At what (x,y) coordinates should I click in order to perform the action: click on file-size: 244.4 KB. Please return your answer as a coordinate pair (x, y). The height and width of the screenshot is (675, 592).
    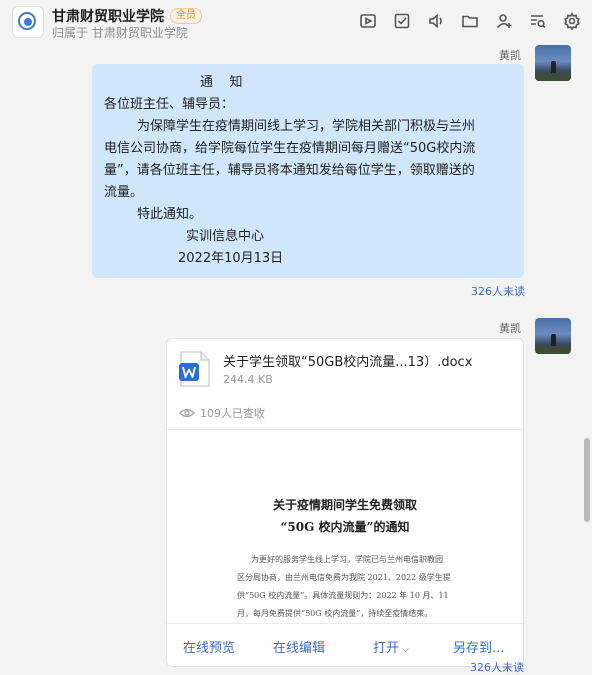
    Looking at the image, I should click on (248, 379).